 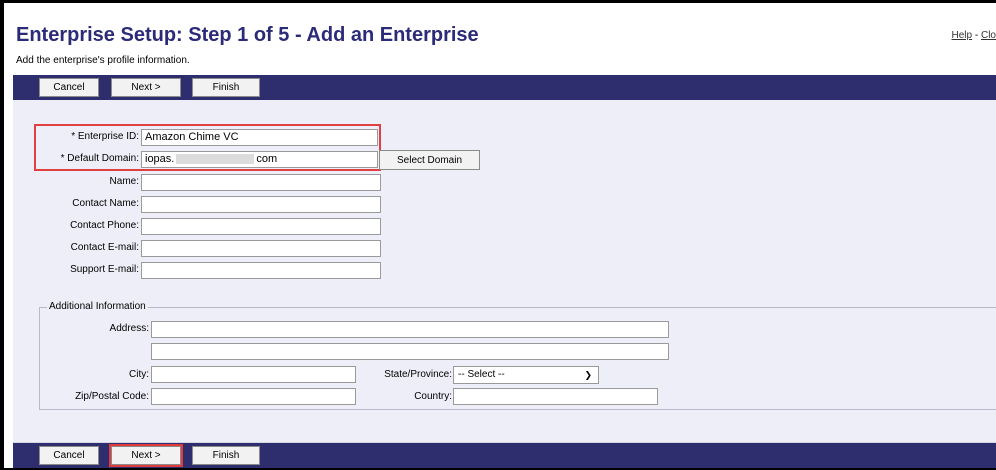 I want to click on support-email-label: Support E-mail:, so click(x=104, y=269).